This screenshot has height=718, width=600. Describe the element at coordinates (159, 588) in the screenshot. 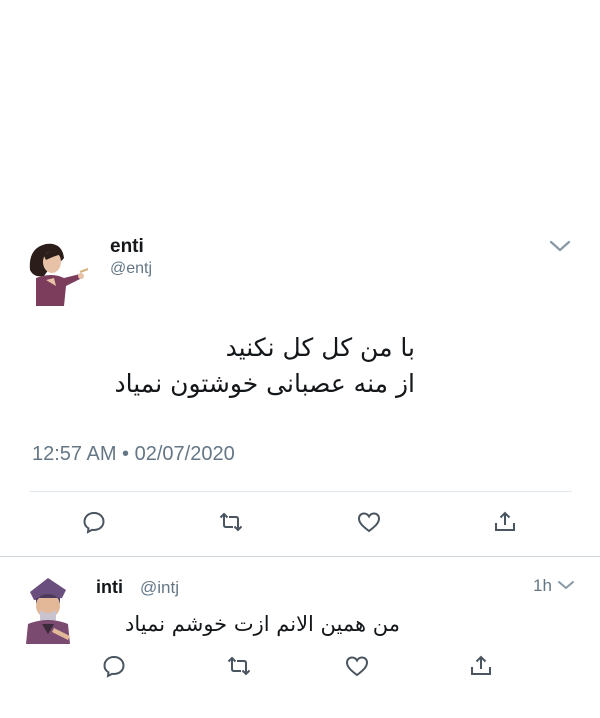

I see `reply-username-handle: @intj` at that location.